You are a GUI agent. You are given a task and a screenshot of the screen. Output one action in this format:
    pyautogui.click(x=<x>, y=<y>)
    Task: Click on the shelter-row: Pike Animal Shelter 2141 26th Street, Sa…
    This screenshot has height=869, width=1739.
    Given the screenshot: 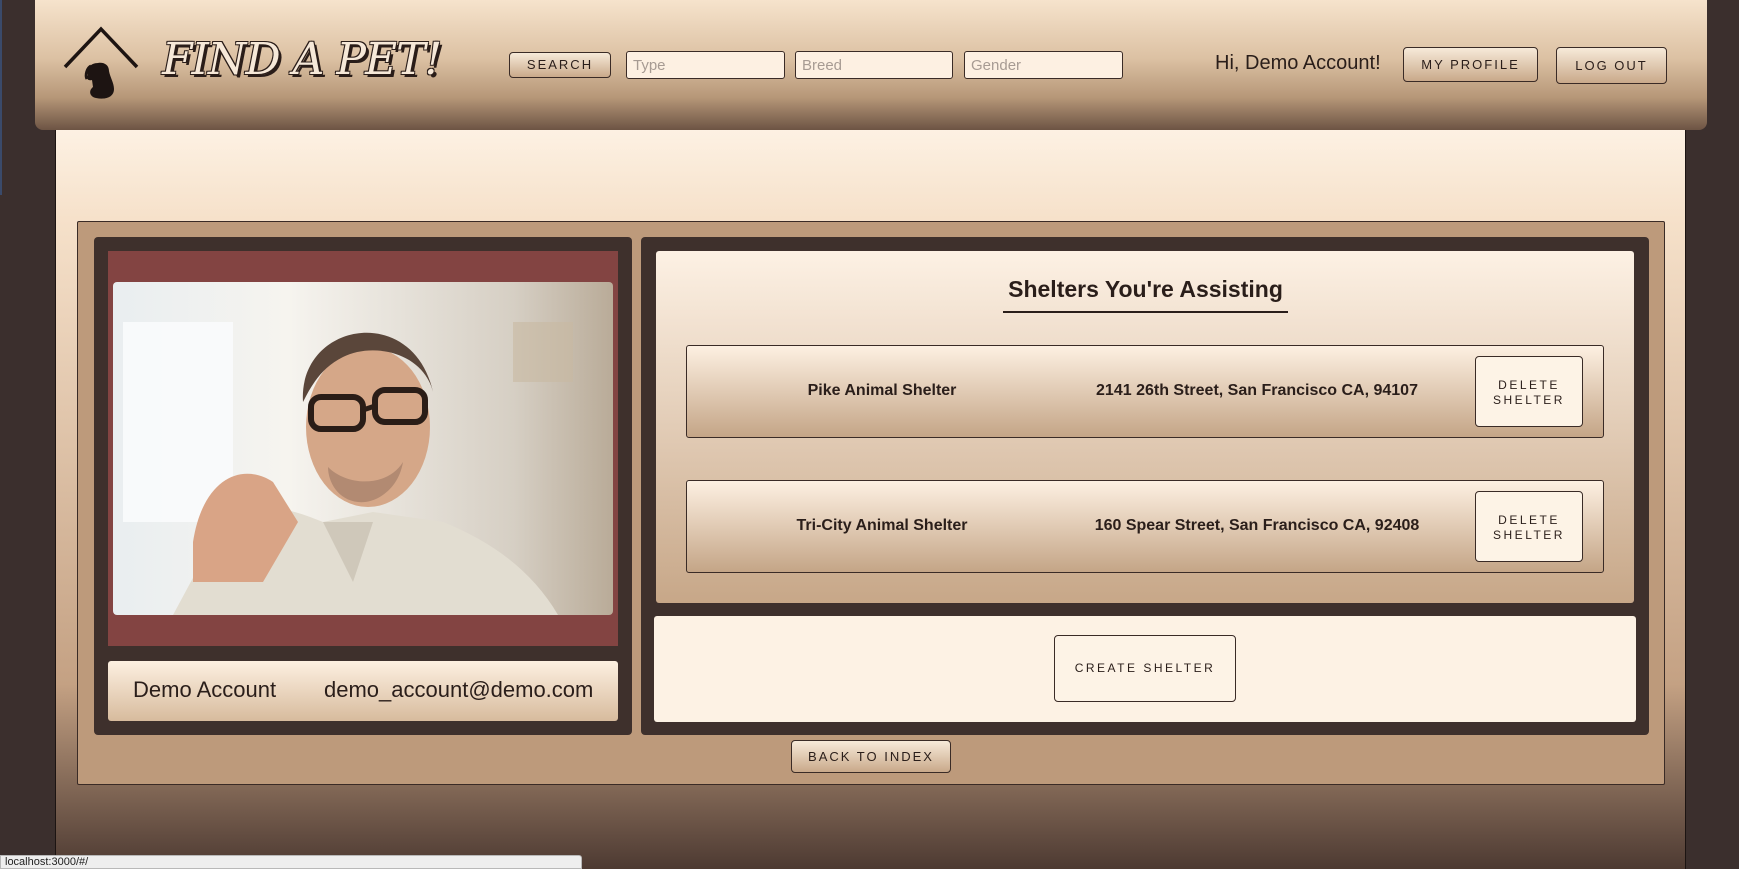 What is the action you would take?
    pyautogui.click(x=1145, y=391)
    